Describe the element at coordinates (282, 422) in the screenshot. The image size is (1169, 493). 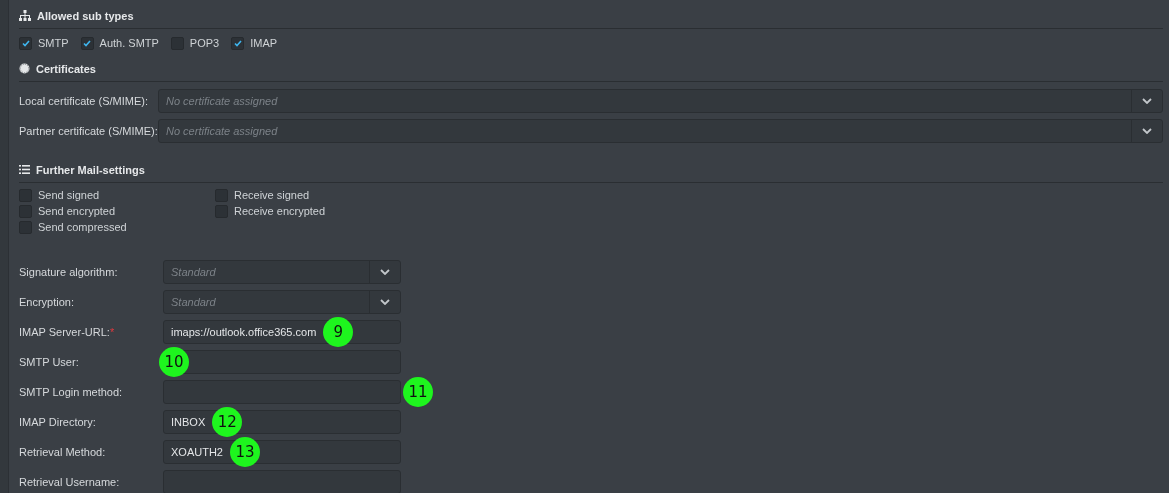
I see `text-field: INBOX 12` at that location.